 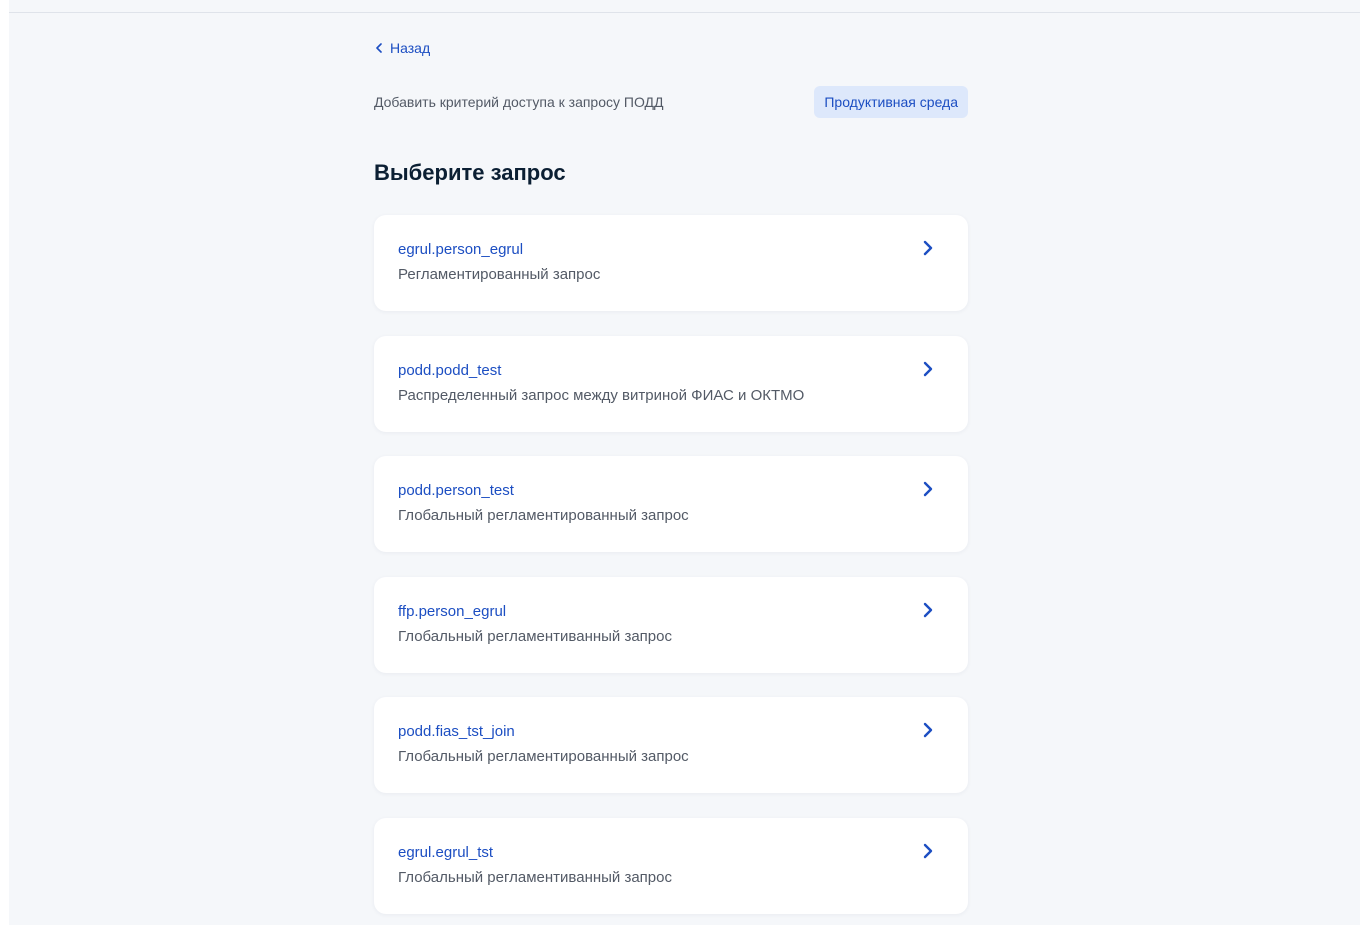 What do you see at coordinates (456, 490) in the screenshot?
I see `request-name: podd.person_test` at bounding box center [456, 490].